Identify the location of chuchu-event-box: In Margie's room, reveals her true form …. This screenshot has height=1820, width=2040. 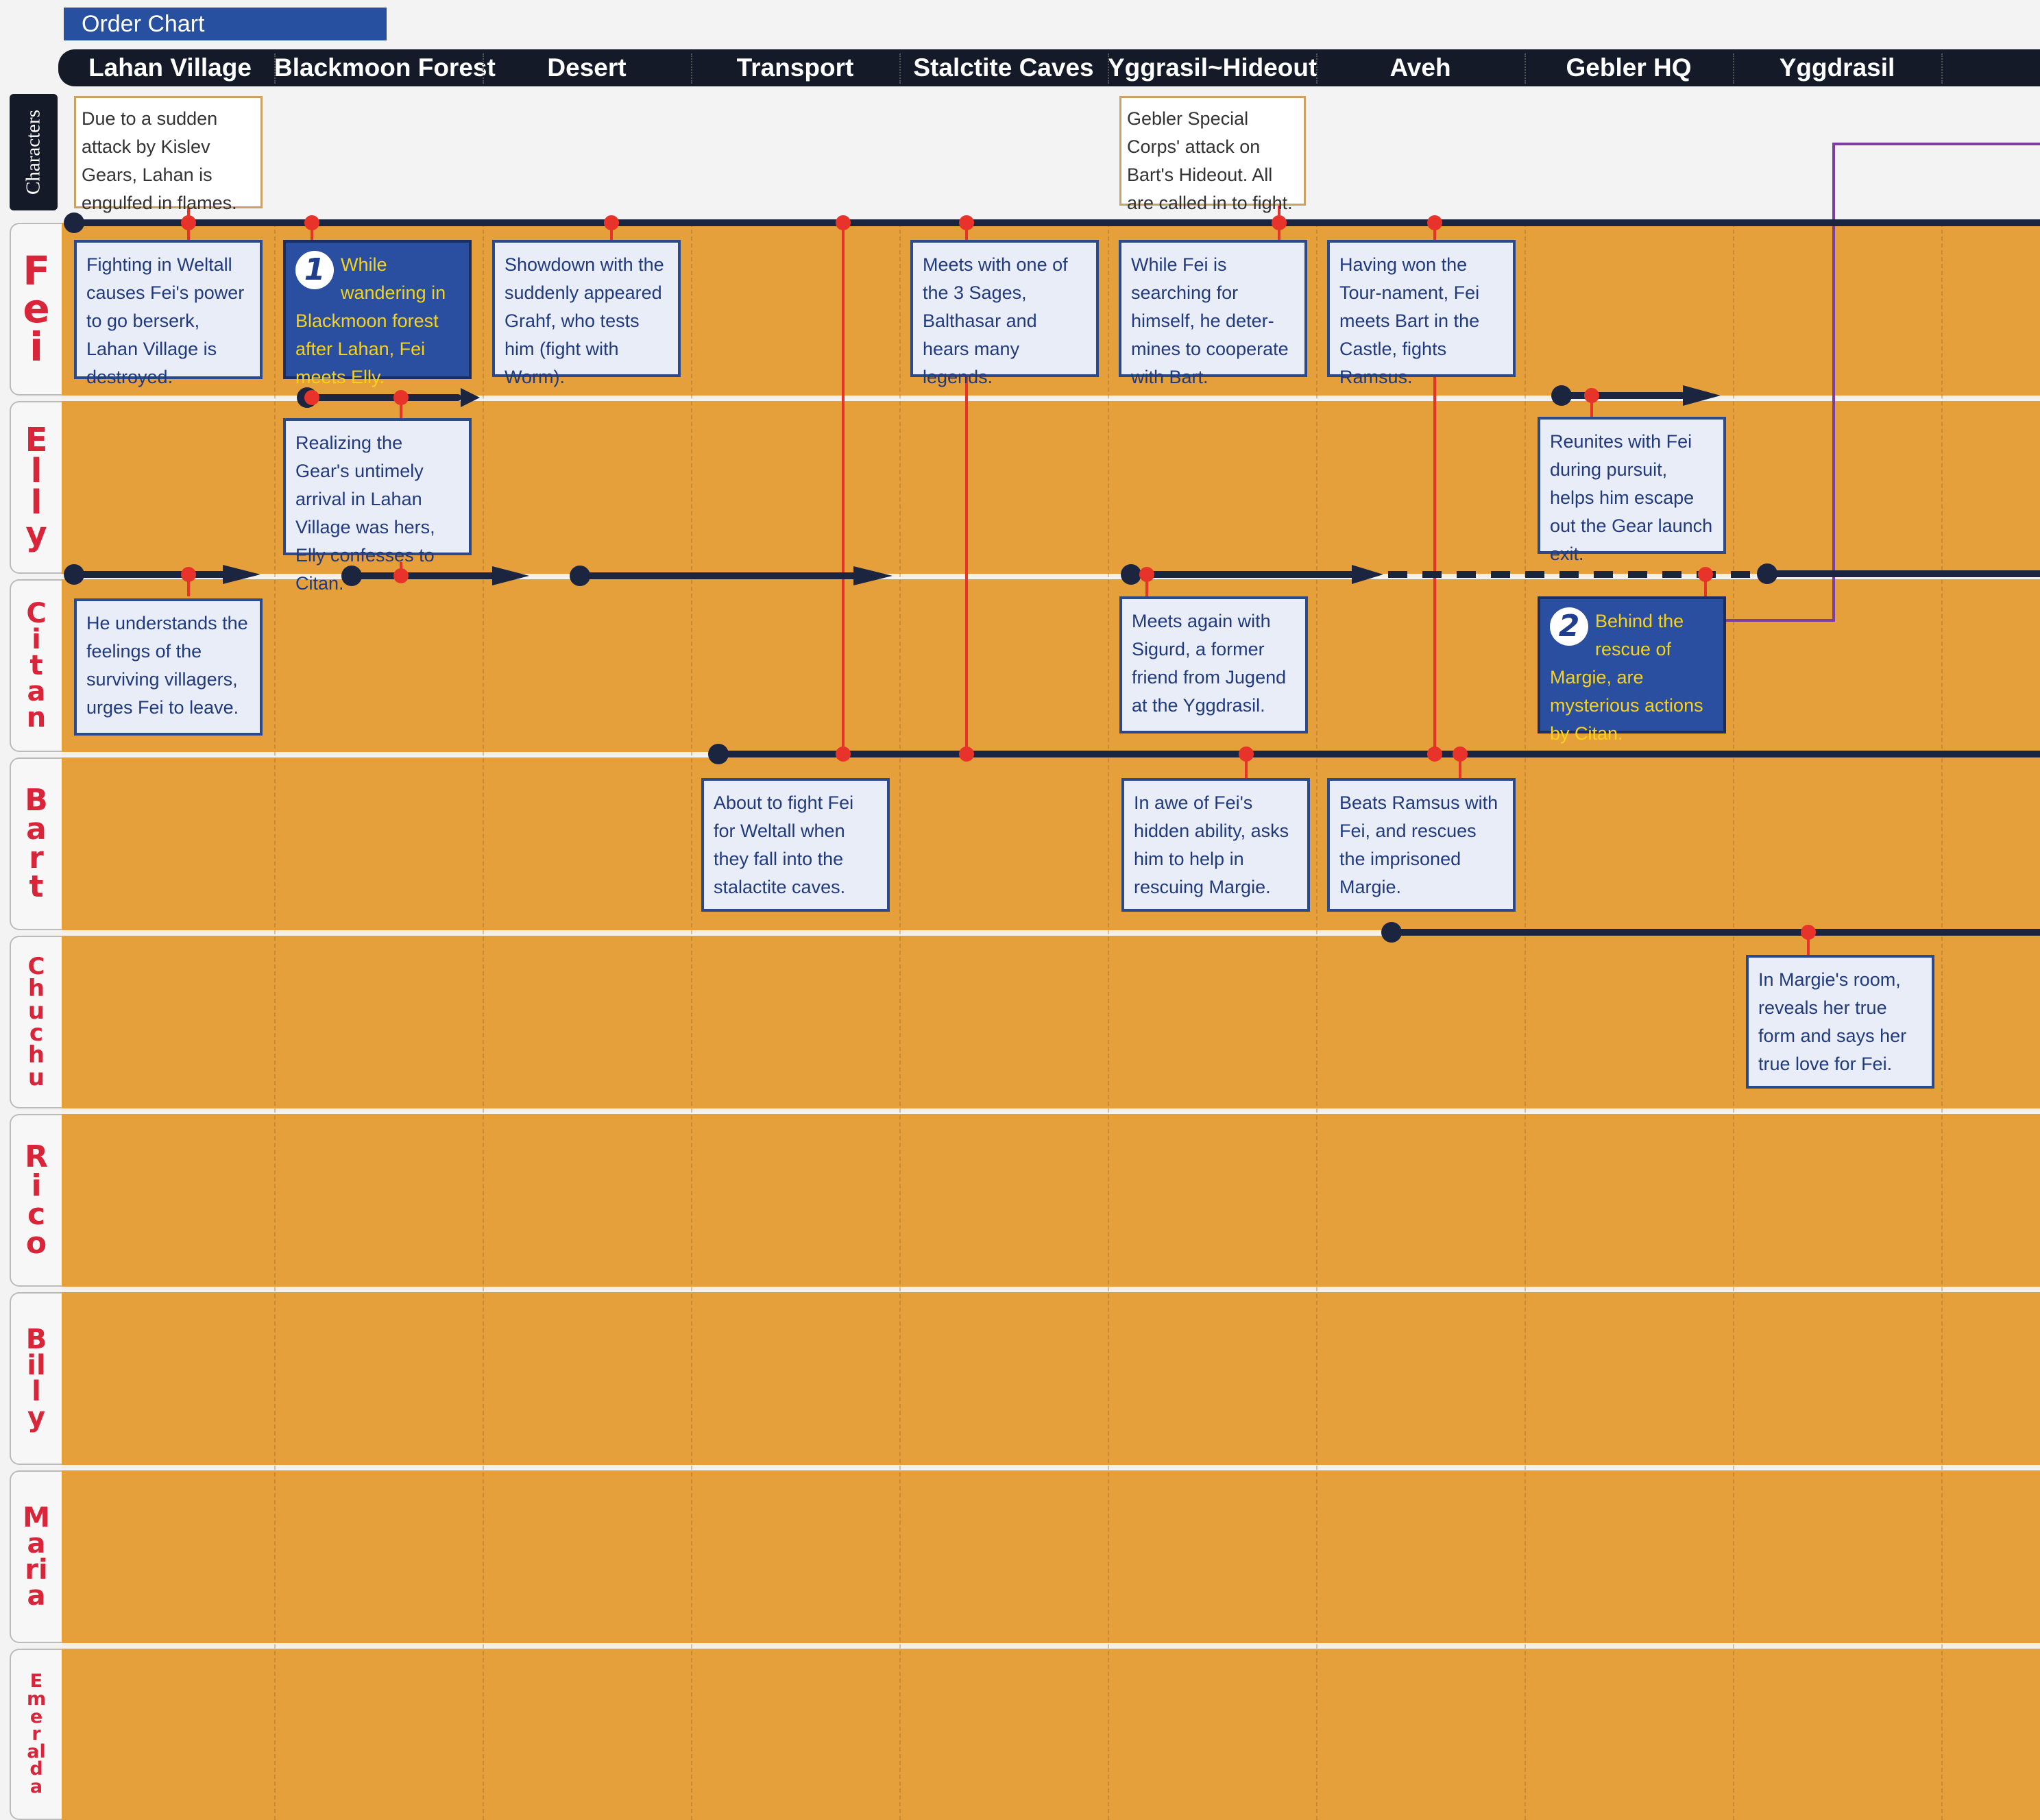
(1840, 1022).